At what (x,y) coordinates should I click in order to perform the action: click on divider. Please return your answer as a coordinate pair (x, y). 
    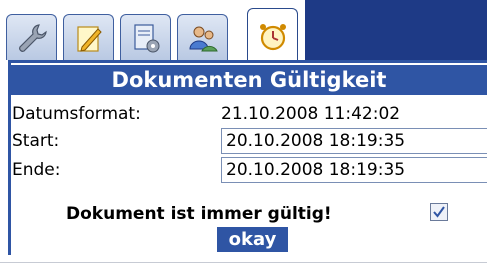
    Looking at the image, I should click on (243, 262).